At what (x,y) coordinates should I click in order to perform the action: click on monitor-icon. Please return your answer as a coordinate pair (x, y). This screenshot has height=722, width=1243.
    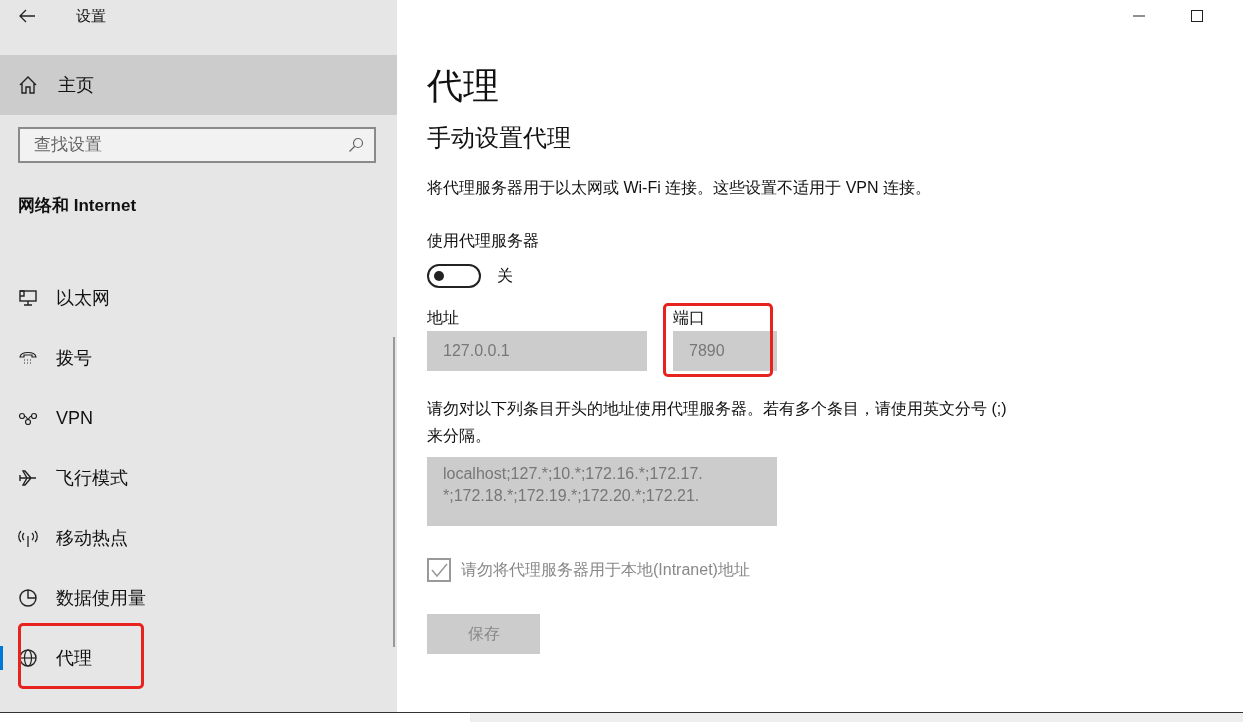
    Looking at the image, I should click on (28, 298).